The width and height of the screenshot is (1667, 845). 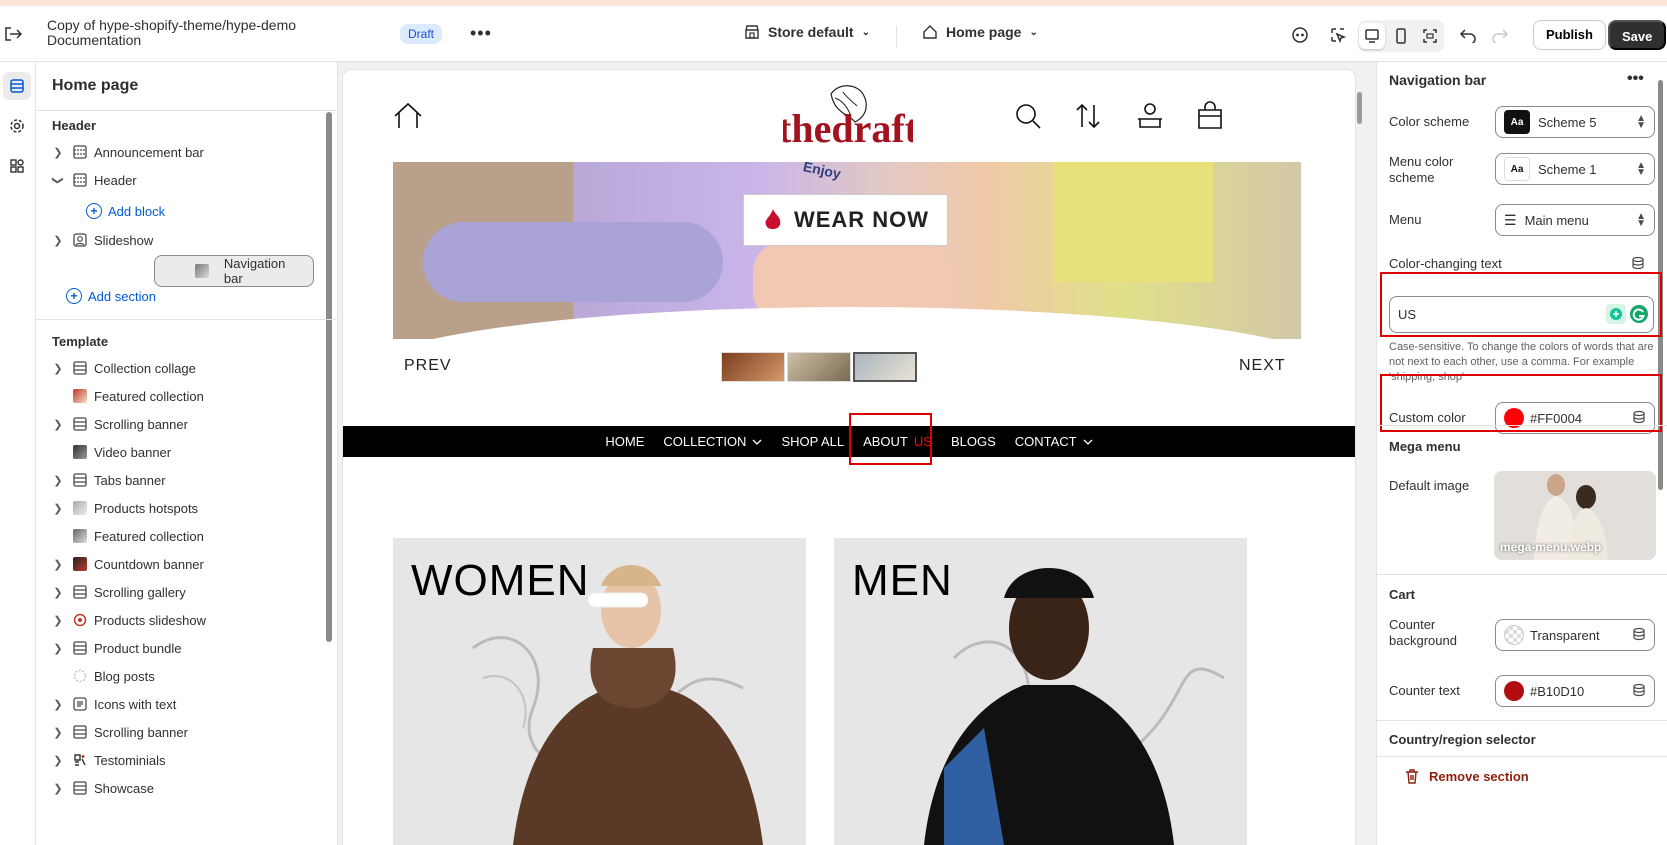 What do you see at coordinates (179, 676) in the screenshot?
I see `sidebar-item-blog-posts: Blog posts` at bounding box center [179, 676].